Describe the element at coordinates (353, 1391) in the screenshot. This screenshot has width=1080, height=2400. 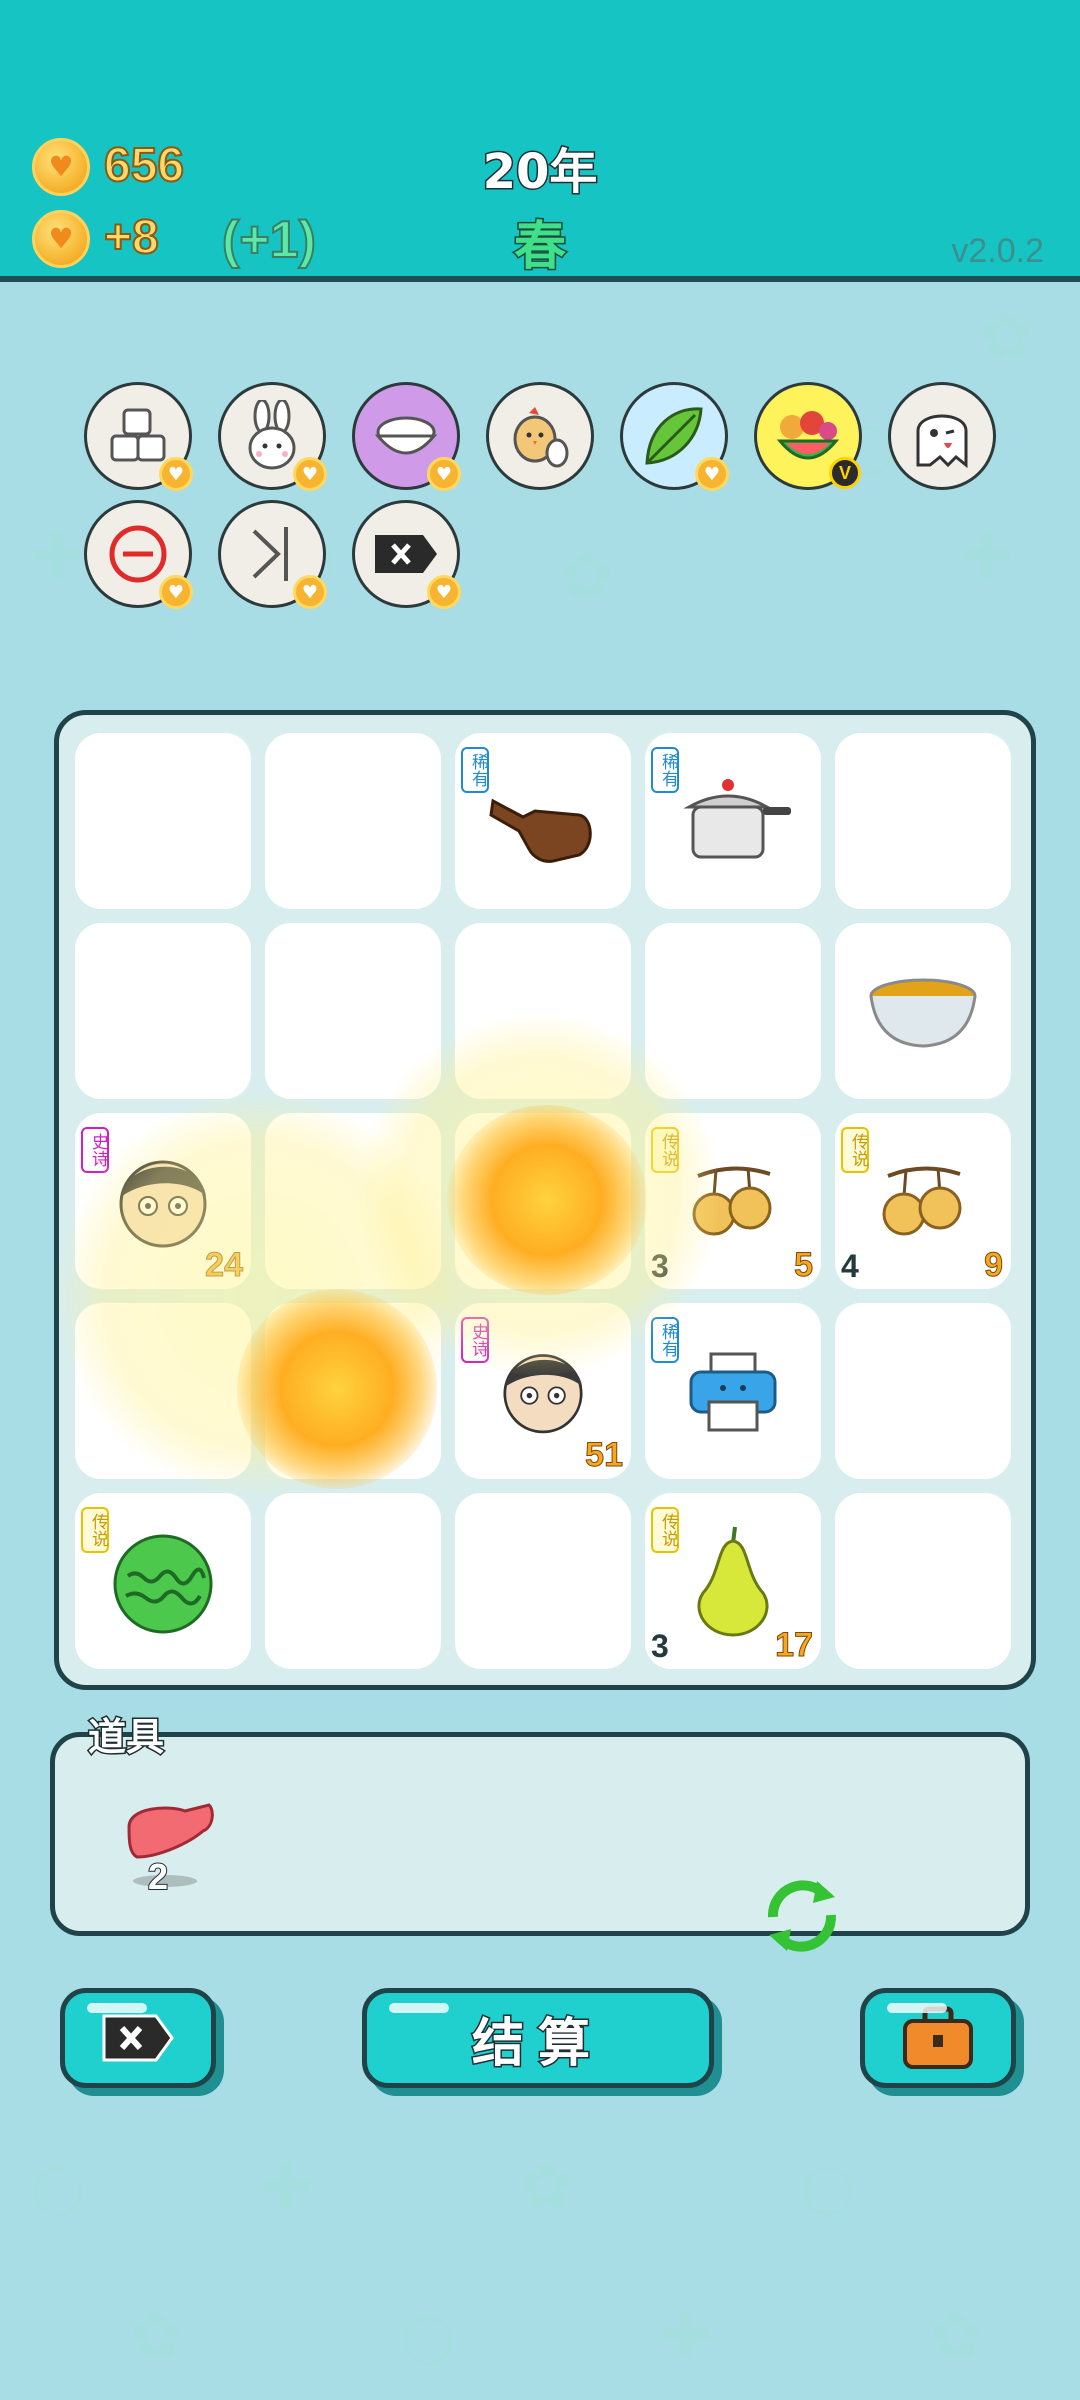
I see `board-cell-r3c1` at that location.